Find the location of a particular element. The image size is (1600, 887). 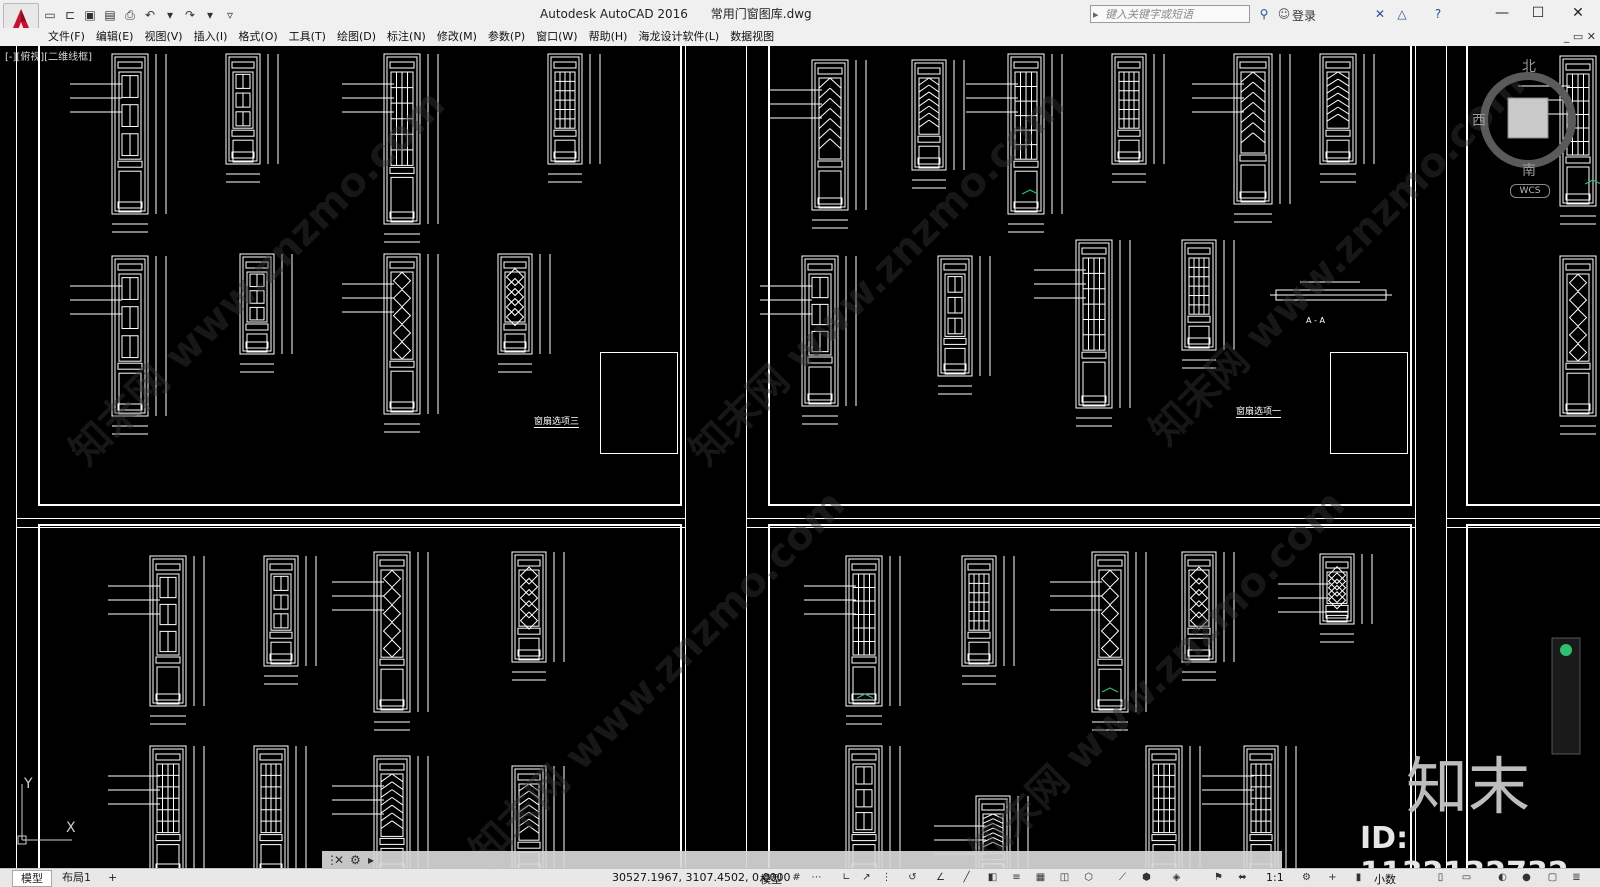

menu-help: 帮助(H) is located at coordinates (614, 37).